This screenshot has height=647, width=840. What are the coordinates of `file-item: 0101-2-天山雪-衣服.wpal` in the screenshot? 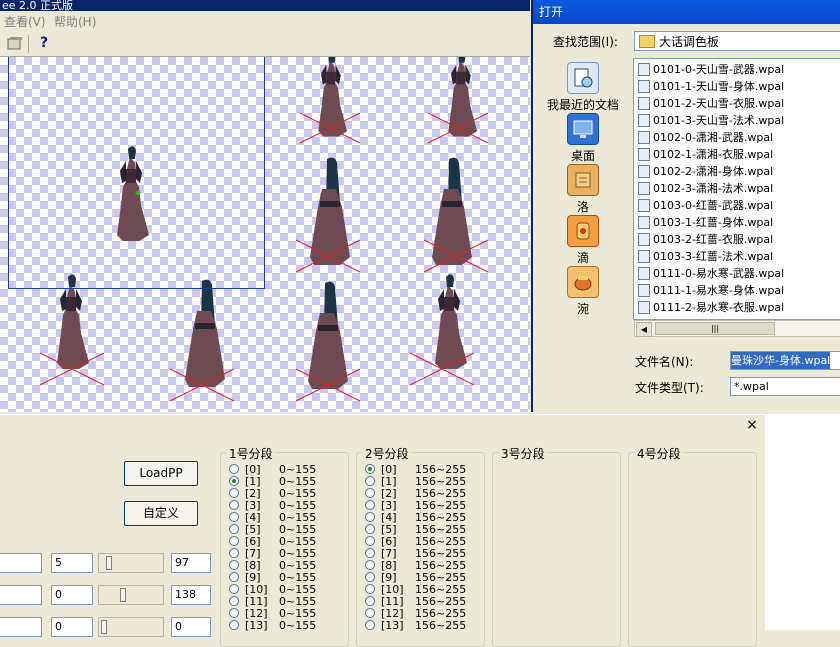 It's located at (711, 103).